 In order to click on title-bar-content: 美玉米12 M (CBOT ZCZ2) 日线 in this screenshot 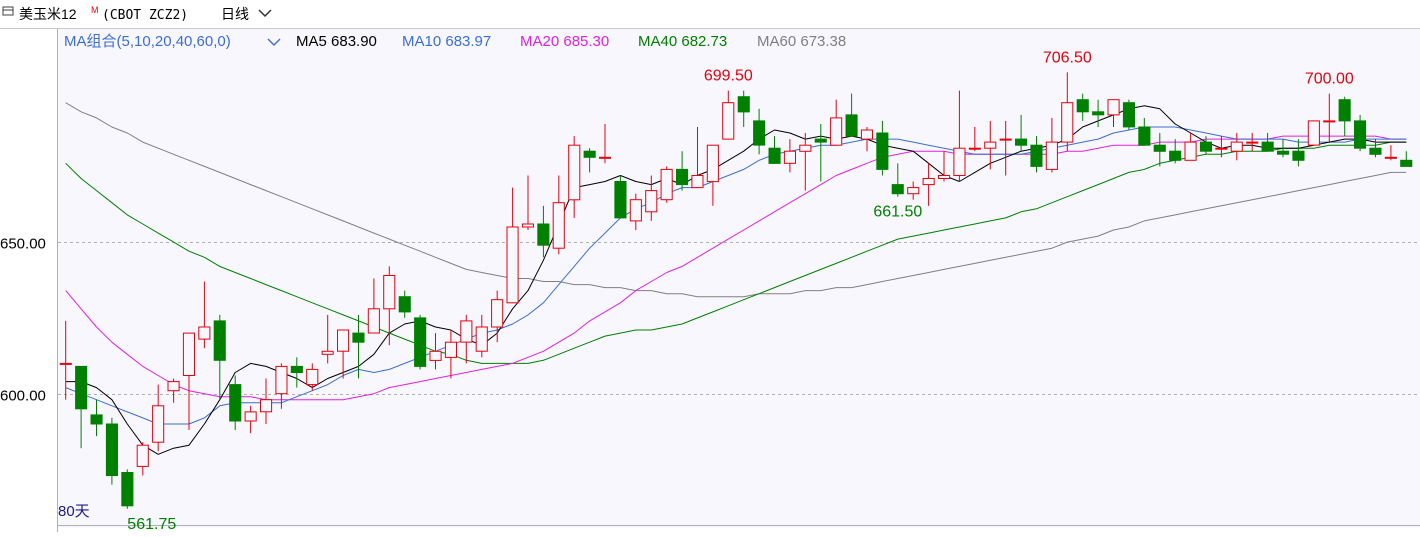, I will do `click(137, 14)`.